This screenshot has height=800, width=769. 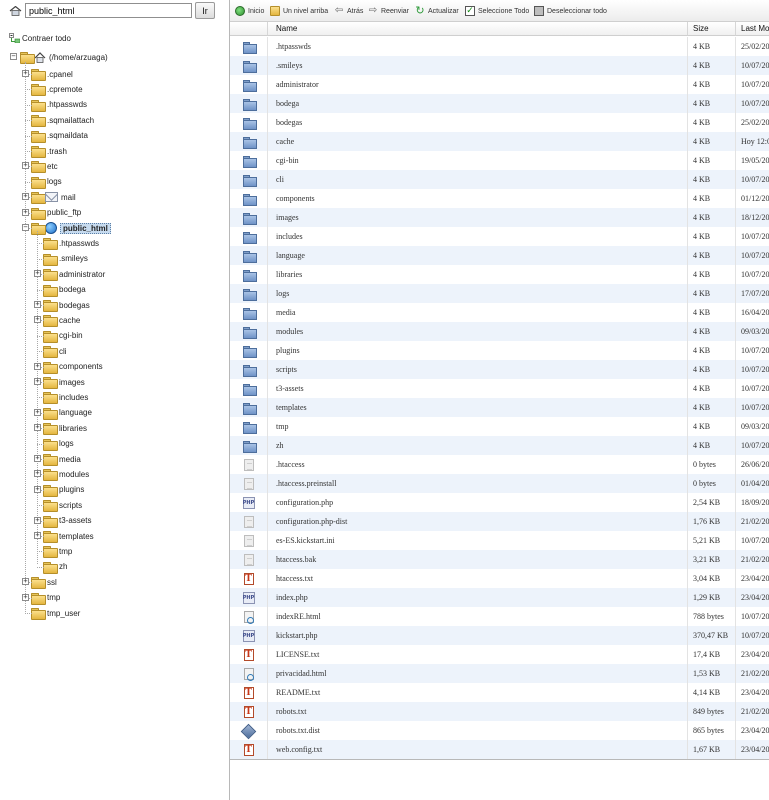 I want to click on tree-node: zh, so click(x=55, y=567).